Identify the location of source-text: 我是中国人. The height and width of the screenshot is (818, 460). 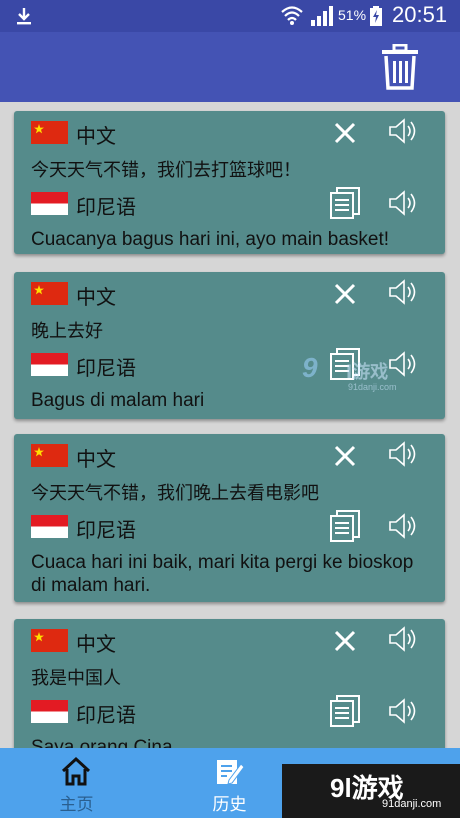
(76, 678).